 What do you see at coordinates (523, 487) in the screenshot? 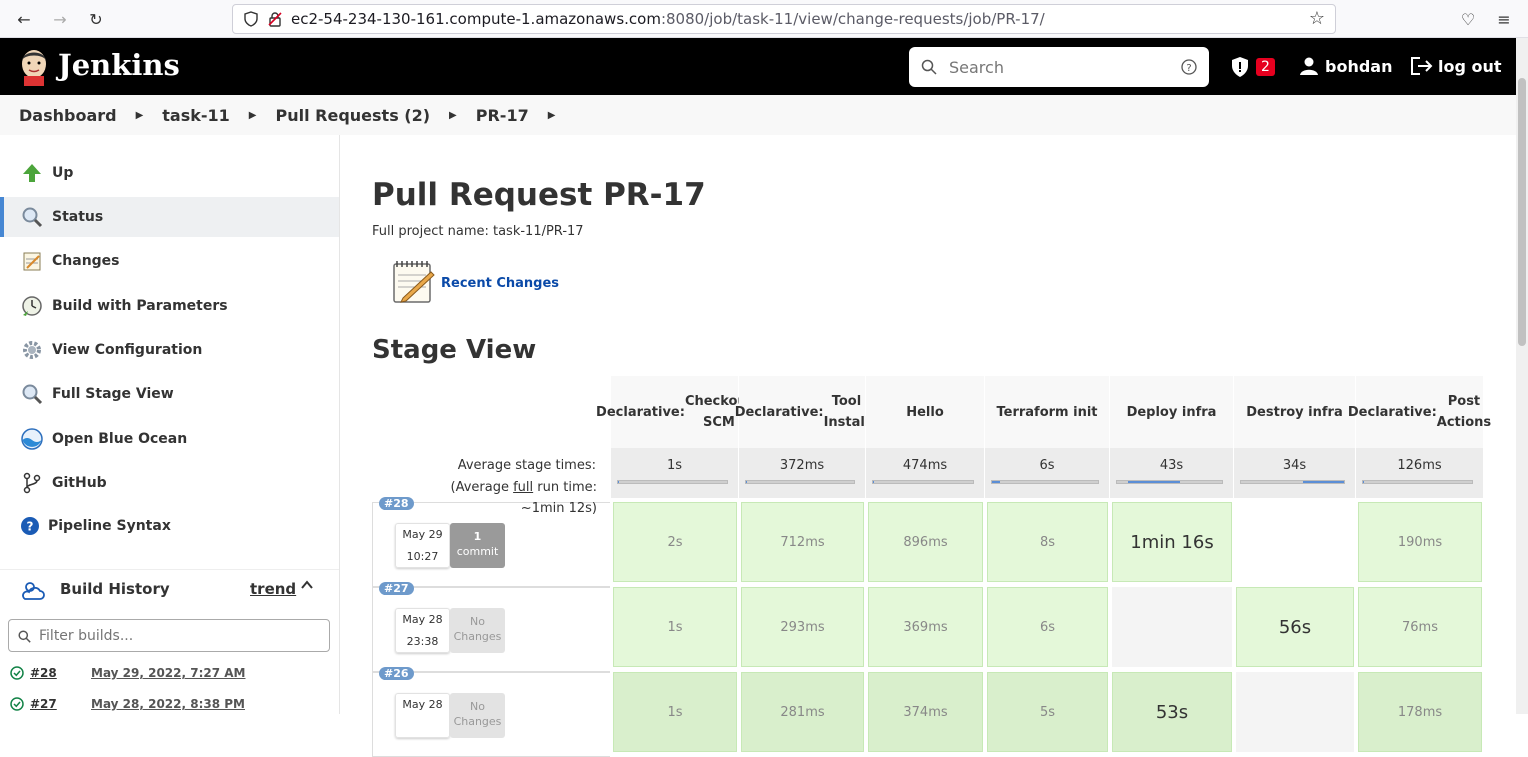
I see `full-run-link: full` at bounding box center [523, 487].